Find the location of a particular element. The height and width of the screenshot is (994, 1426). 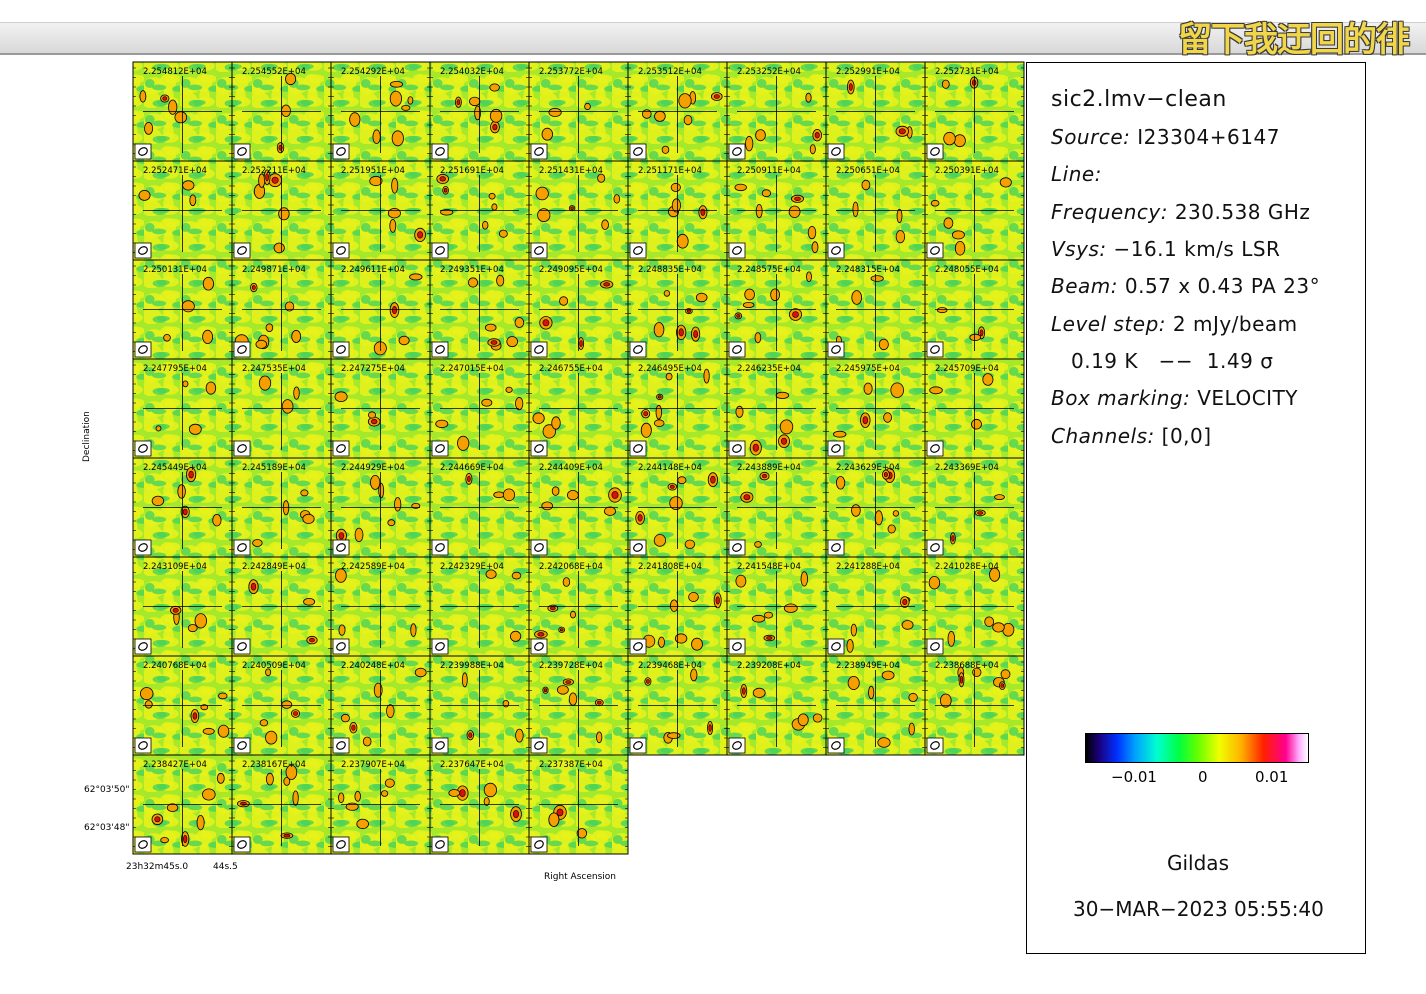

channel-velocity-label: 2.245709E+04 is located at coordinates (967, 369).